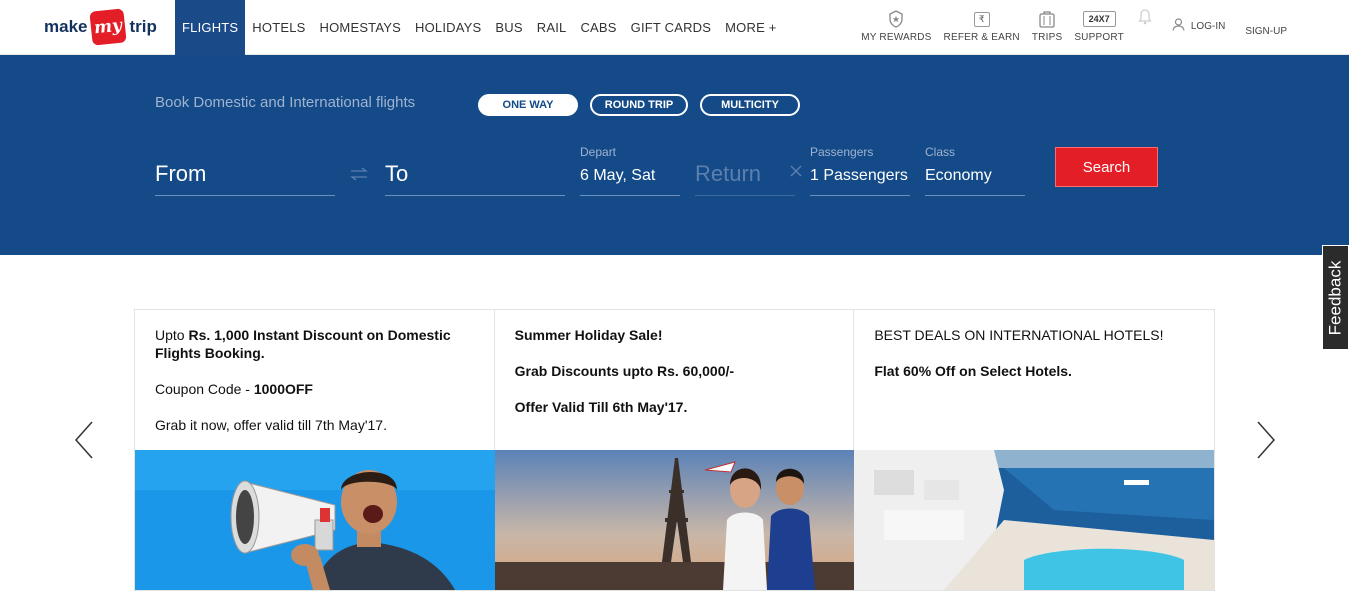 The width and height of the screenshot is (1349, 615). I want to click on offer-title: Summer Holiday Sale!, so click(588, 335).